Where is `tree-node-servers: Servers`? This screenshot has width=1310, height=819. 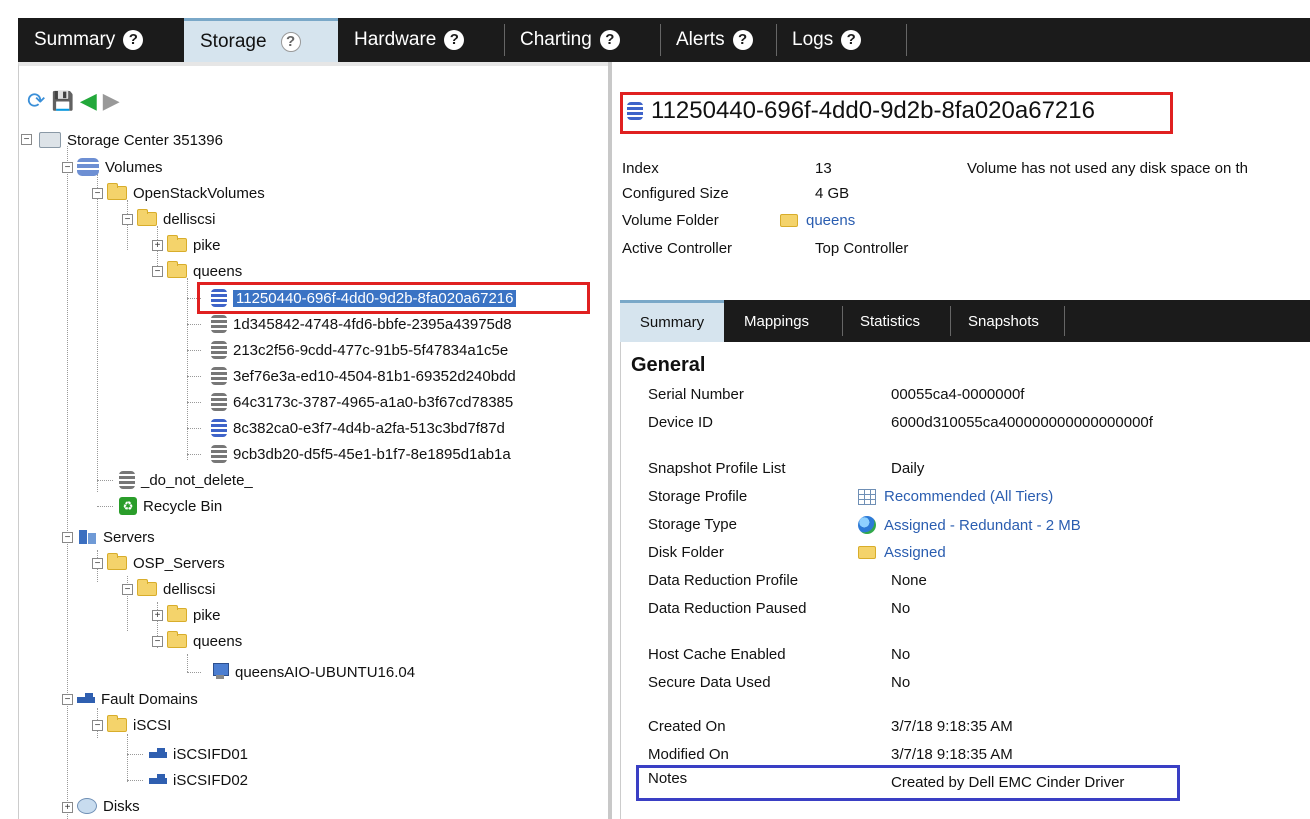
tree-node-servers: Servers is located at coordinates (116, 537).